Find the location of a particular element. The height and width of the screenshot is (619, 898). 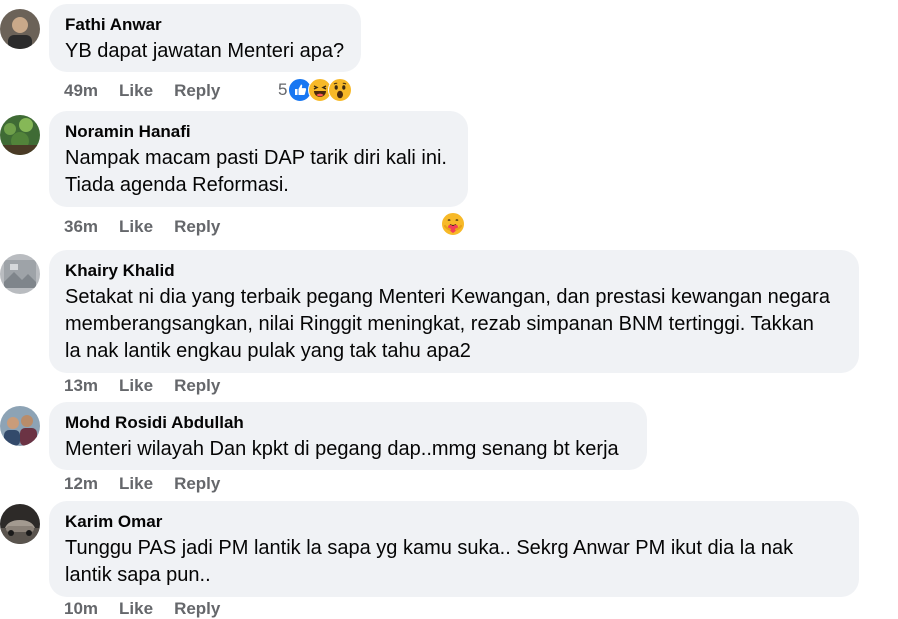

comment-author: Khairy Khalid is located at coordinates (454, 270).